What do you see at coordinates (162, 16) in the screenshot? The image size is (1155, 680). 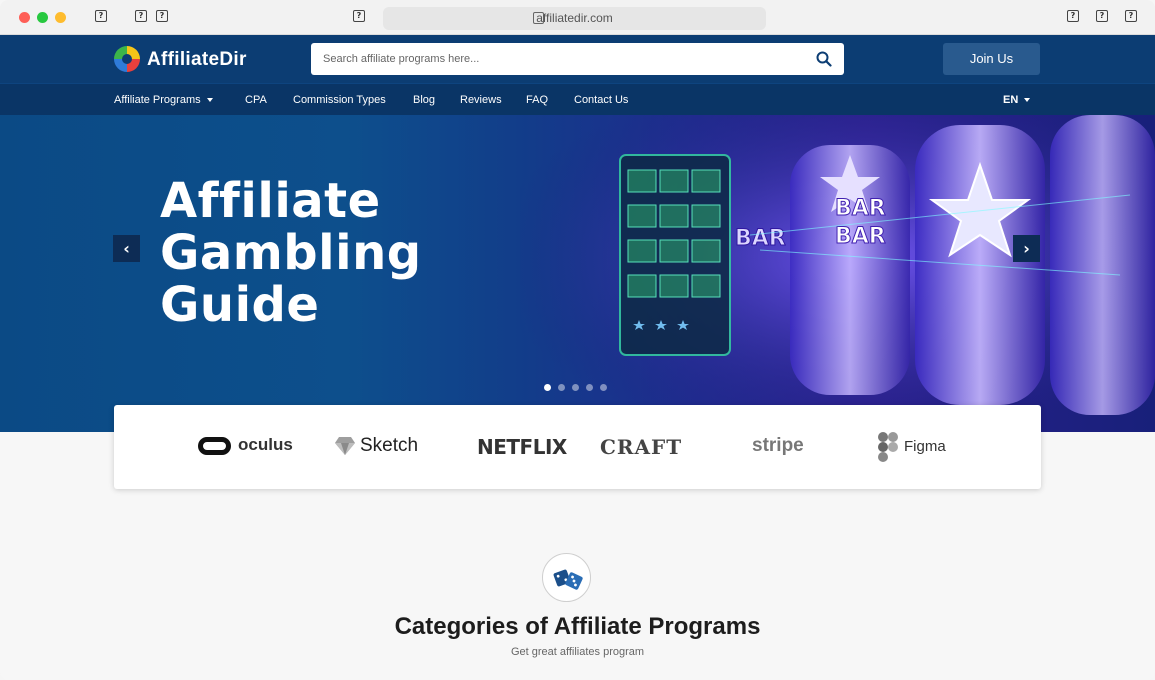 I see `forward-icon: ?` at bounding box center [162, 16].